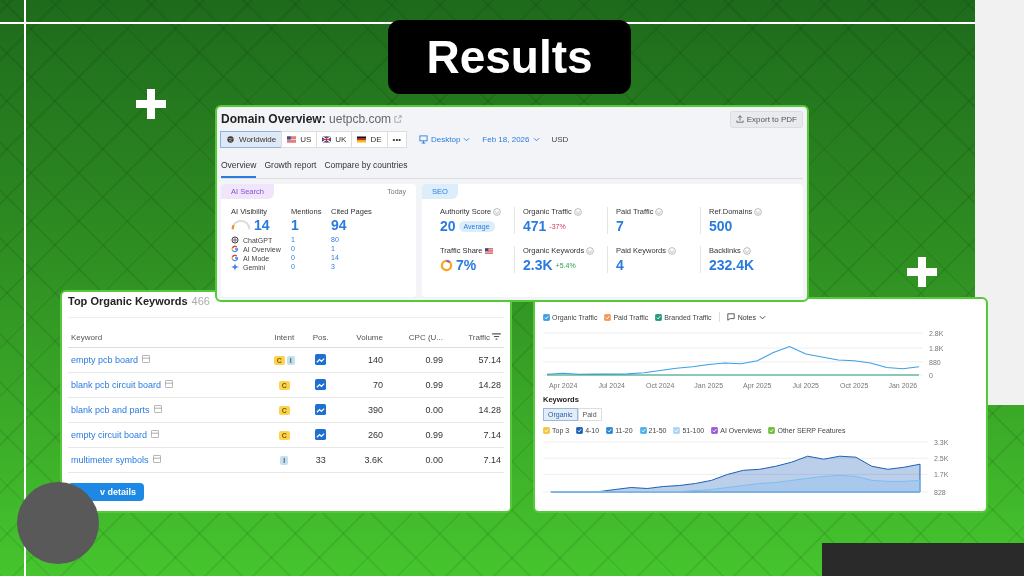  I want to click on column-header: Intent, so click(284, 337).